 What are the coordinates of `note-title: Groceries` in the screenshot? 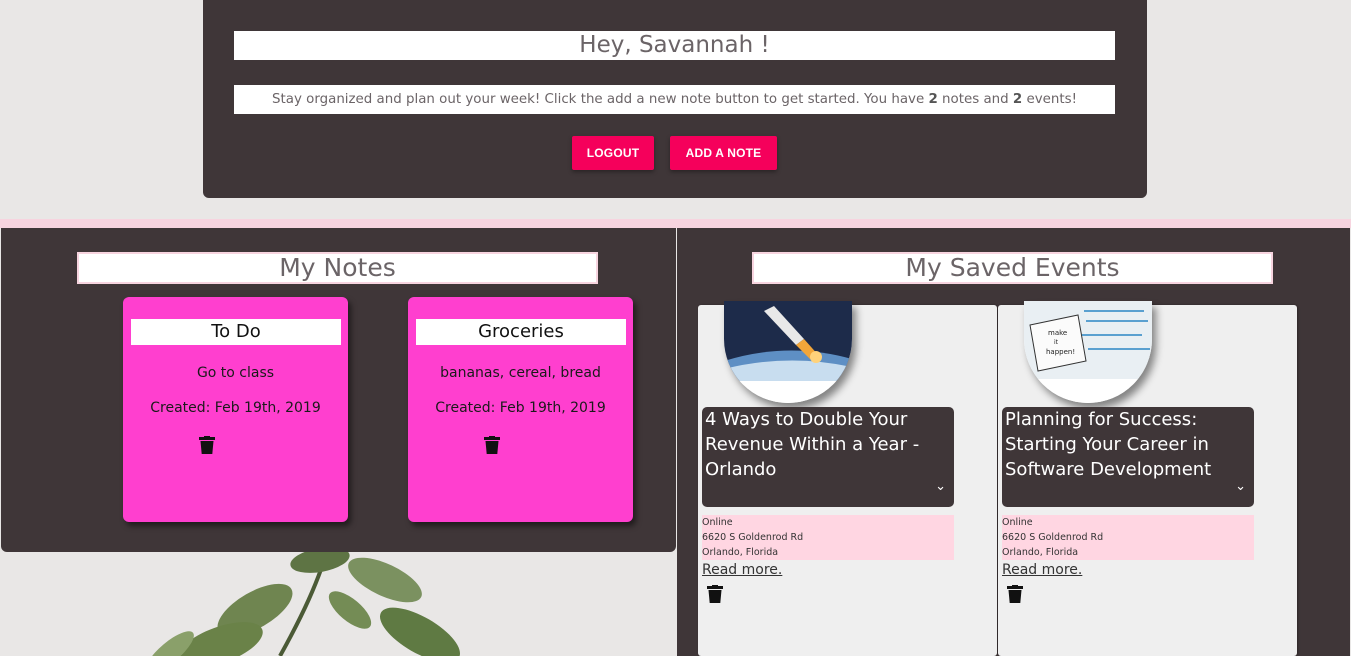 It's located at (521, 332).